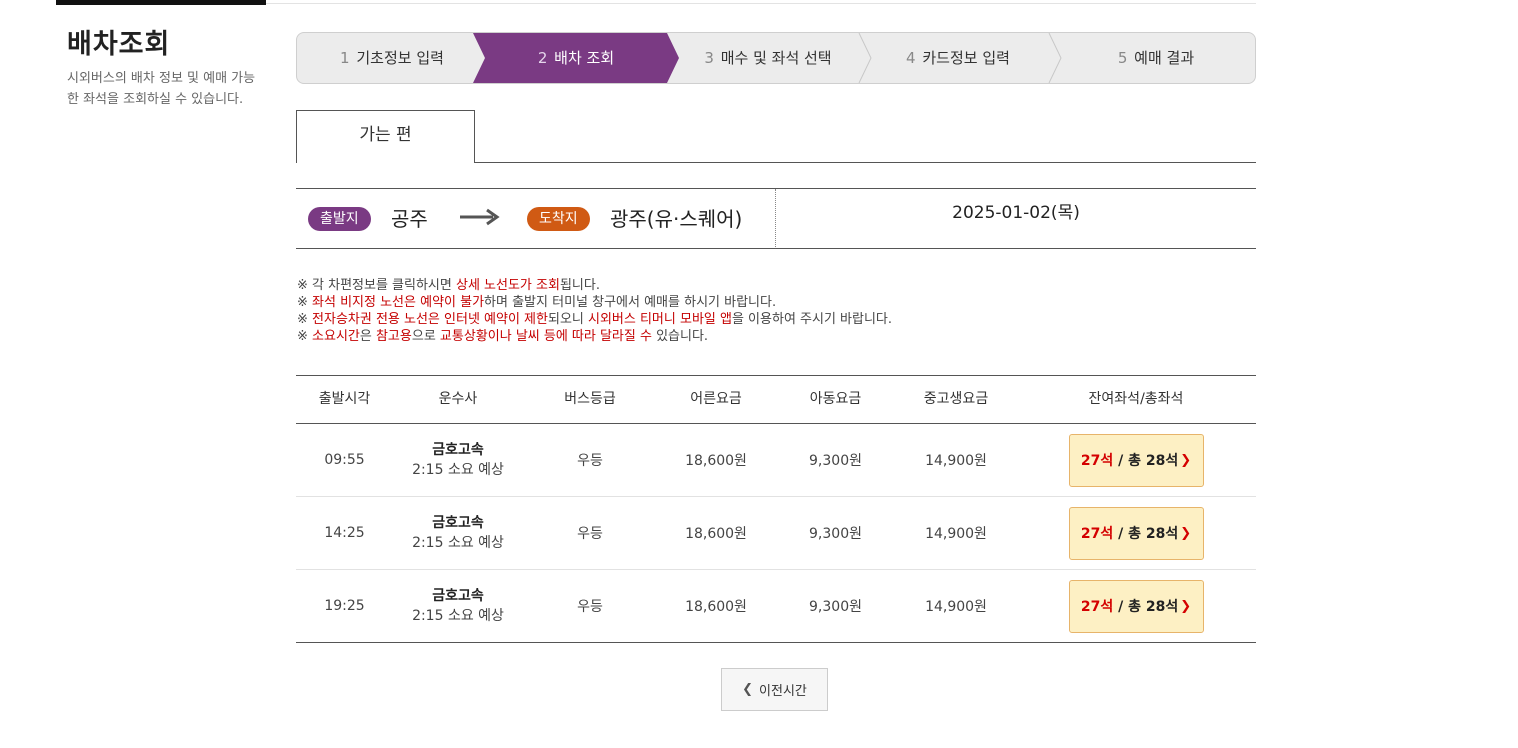 The height and width of the screenshot is (748, 1518). I want to click on step-label: 기초정보 입력, so click(400, 58).